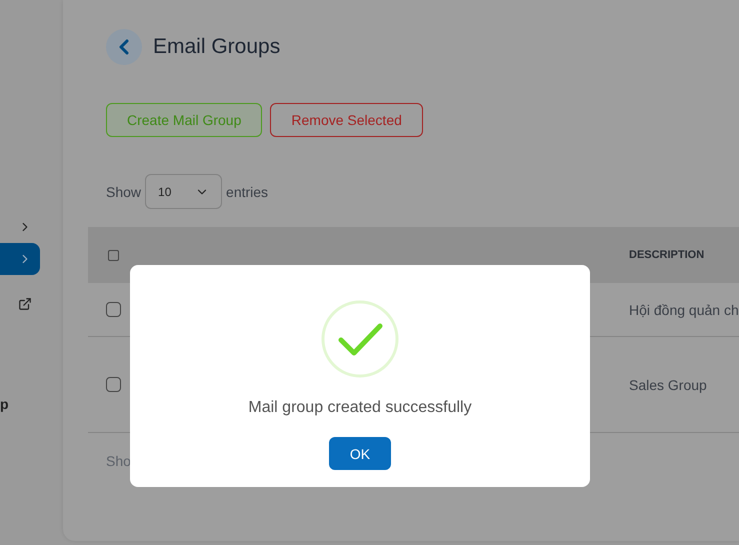 This screenshot has height=545, width=739. I want to click on page-title: Email Groups, so click(216, 47).